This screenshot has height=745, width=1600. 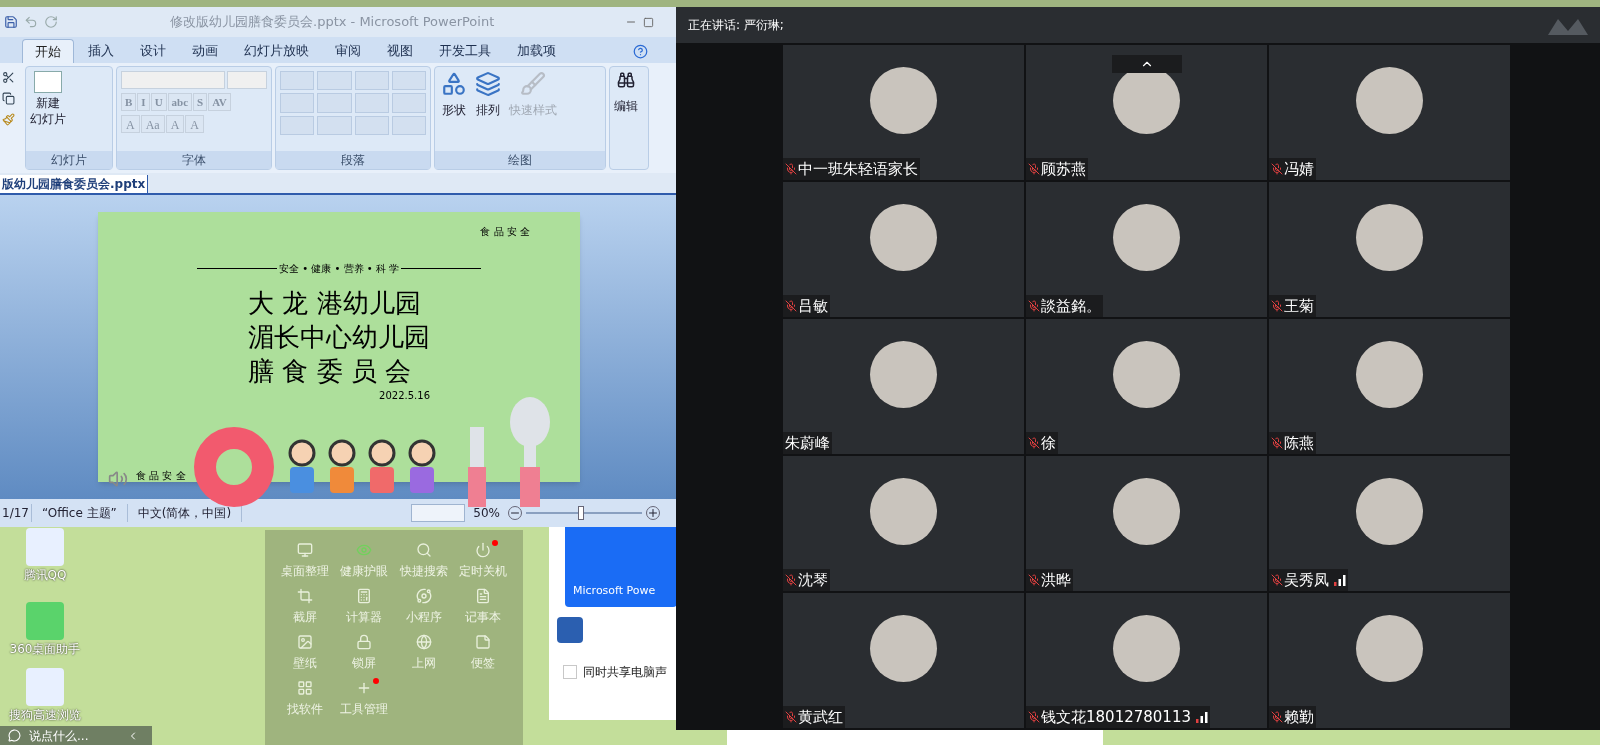 I want to click on search-icon, so click(x=423, y=550).